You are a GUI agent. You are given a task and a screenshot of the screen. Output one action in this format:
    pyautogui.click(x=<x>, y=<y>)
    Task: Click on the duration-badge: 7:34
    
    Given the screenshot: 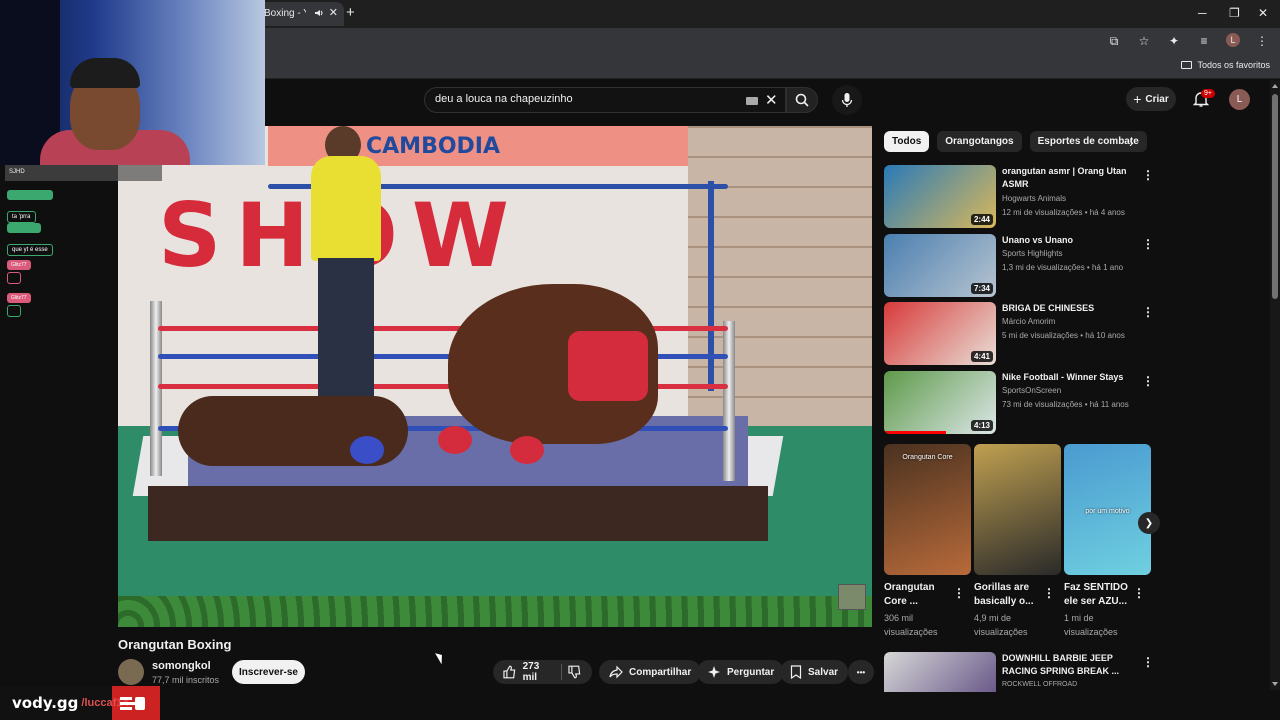 What is the action you would take?
    pyautogui.click(x=981, y=288)
    